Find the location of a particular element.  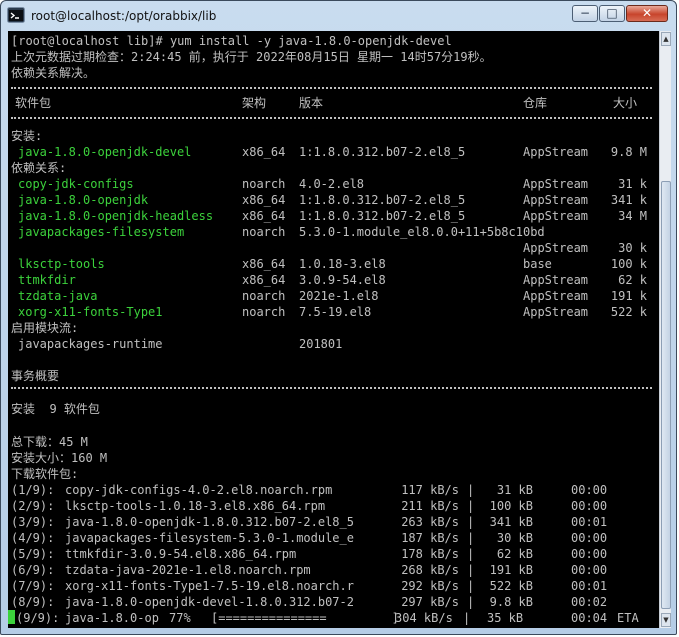

progress-index: (9/9): is located at coordinates (38, 618).